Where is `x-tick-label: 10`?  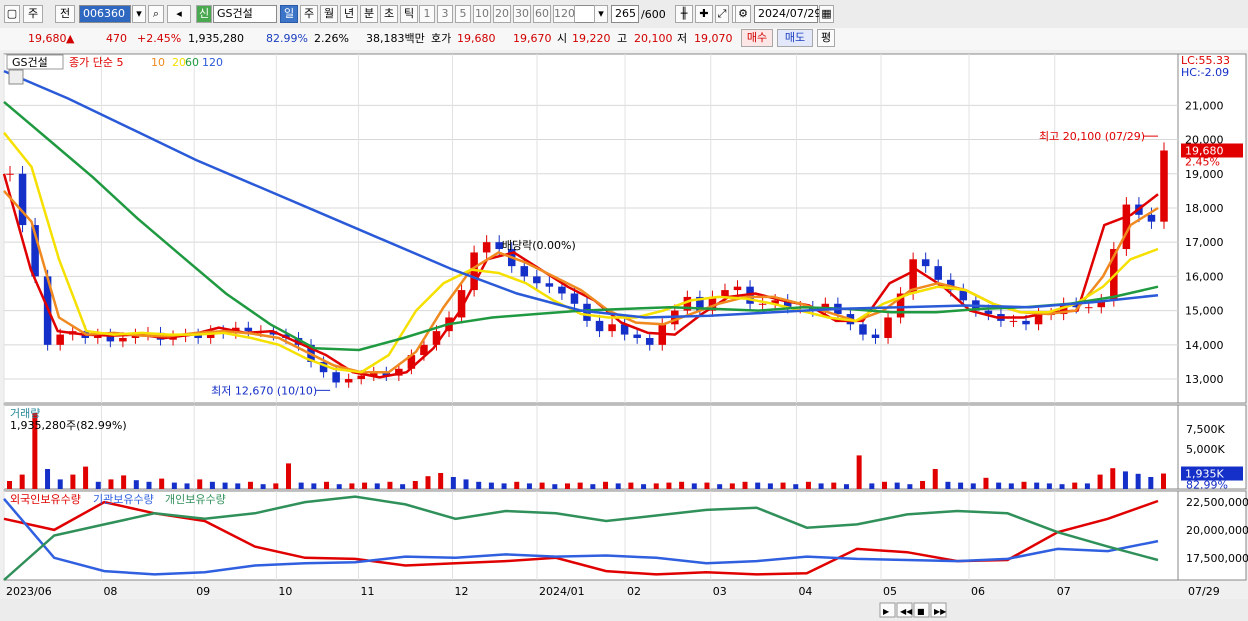
x-tick-label: 10 is located at coordinates (285, 591).